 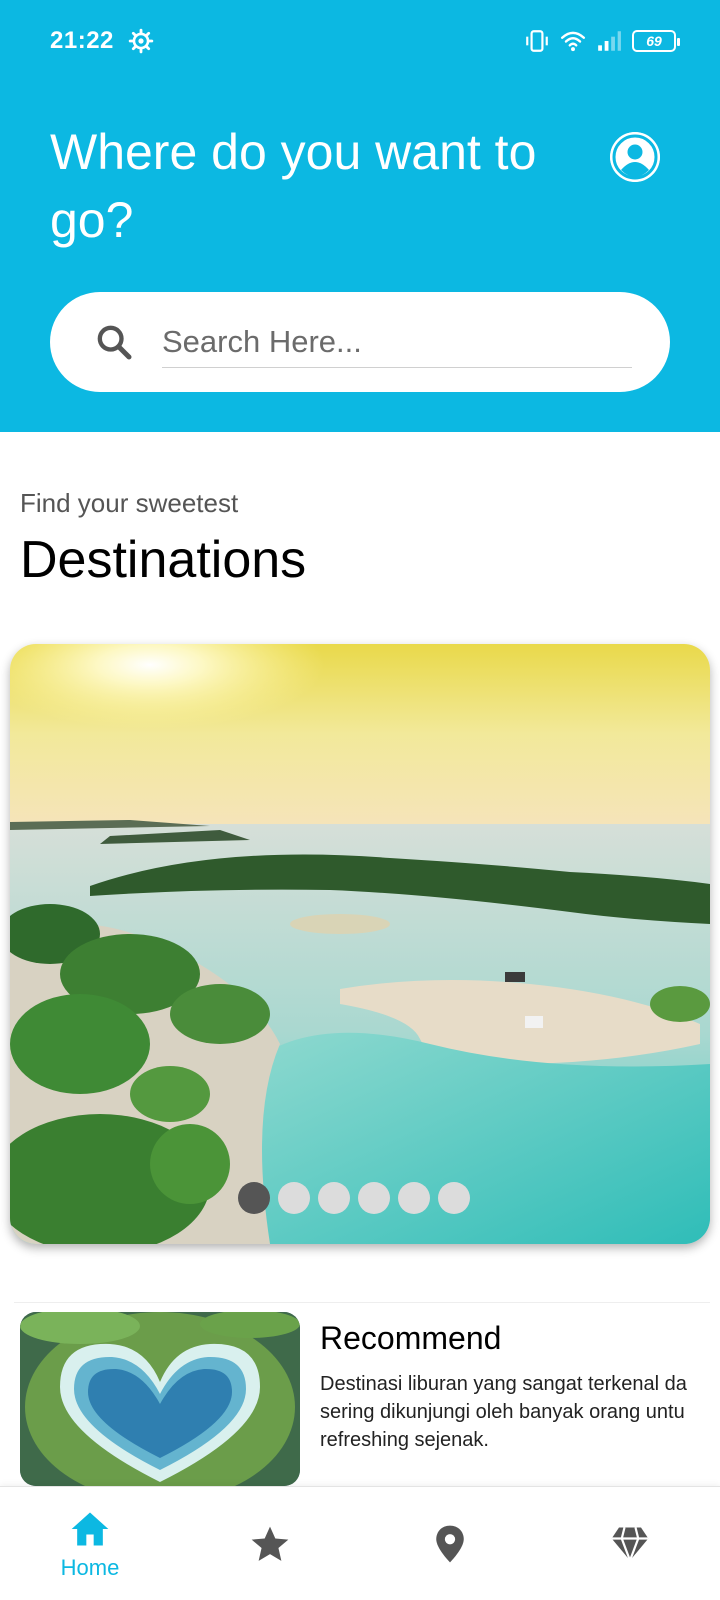 What do you see at coordinates (537, 41) in the screenshot?
I see `vibrate-icon` at bounding box center [537, 41].